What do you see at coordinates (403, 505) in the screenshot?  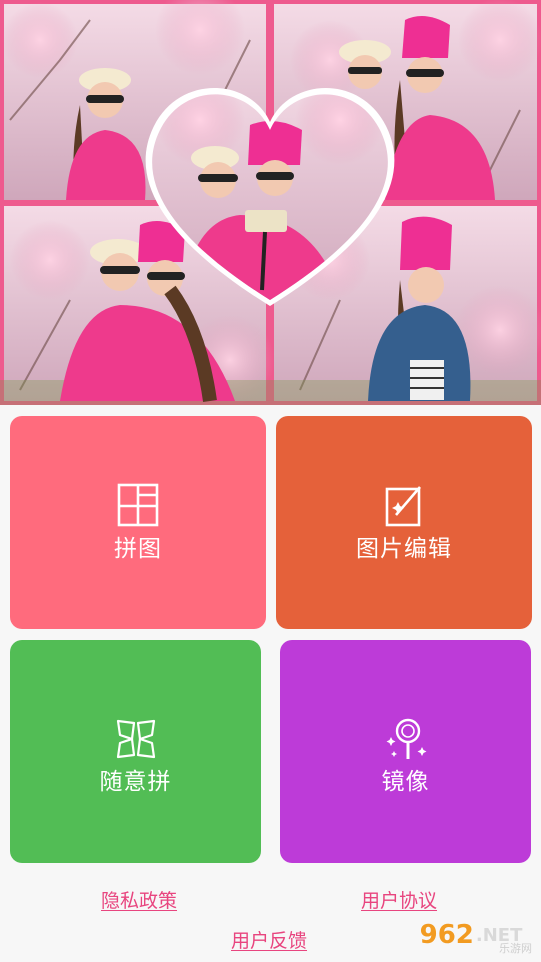 I see `photo-edit-icon` at bounding box center [403, 505].